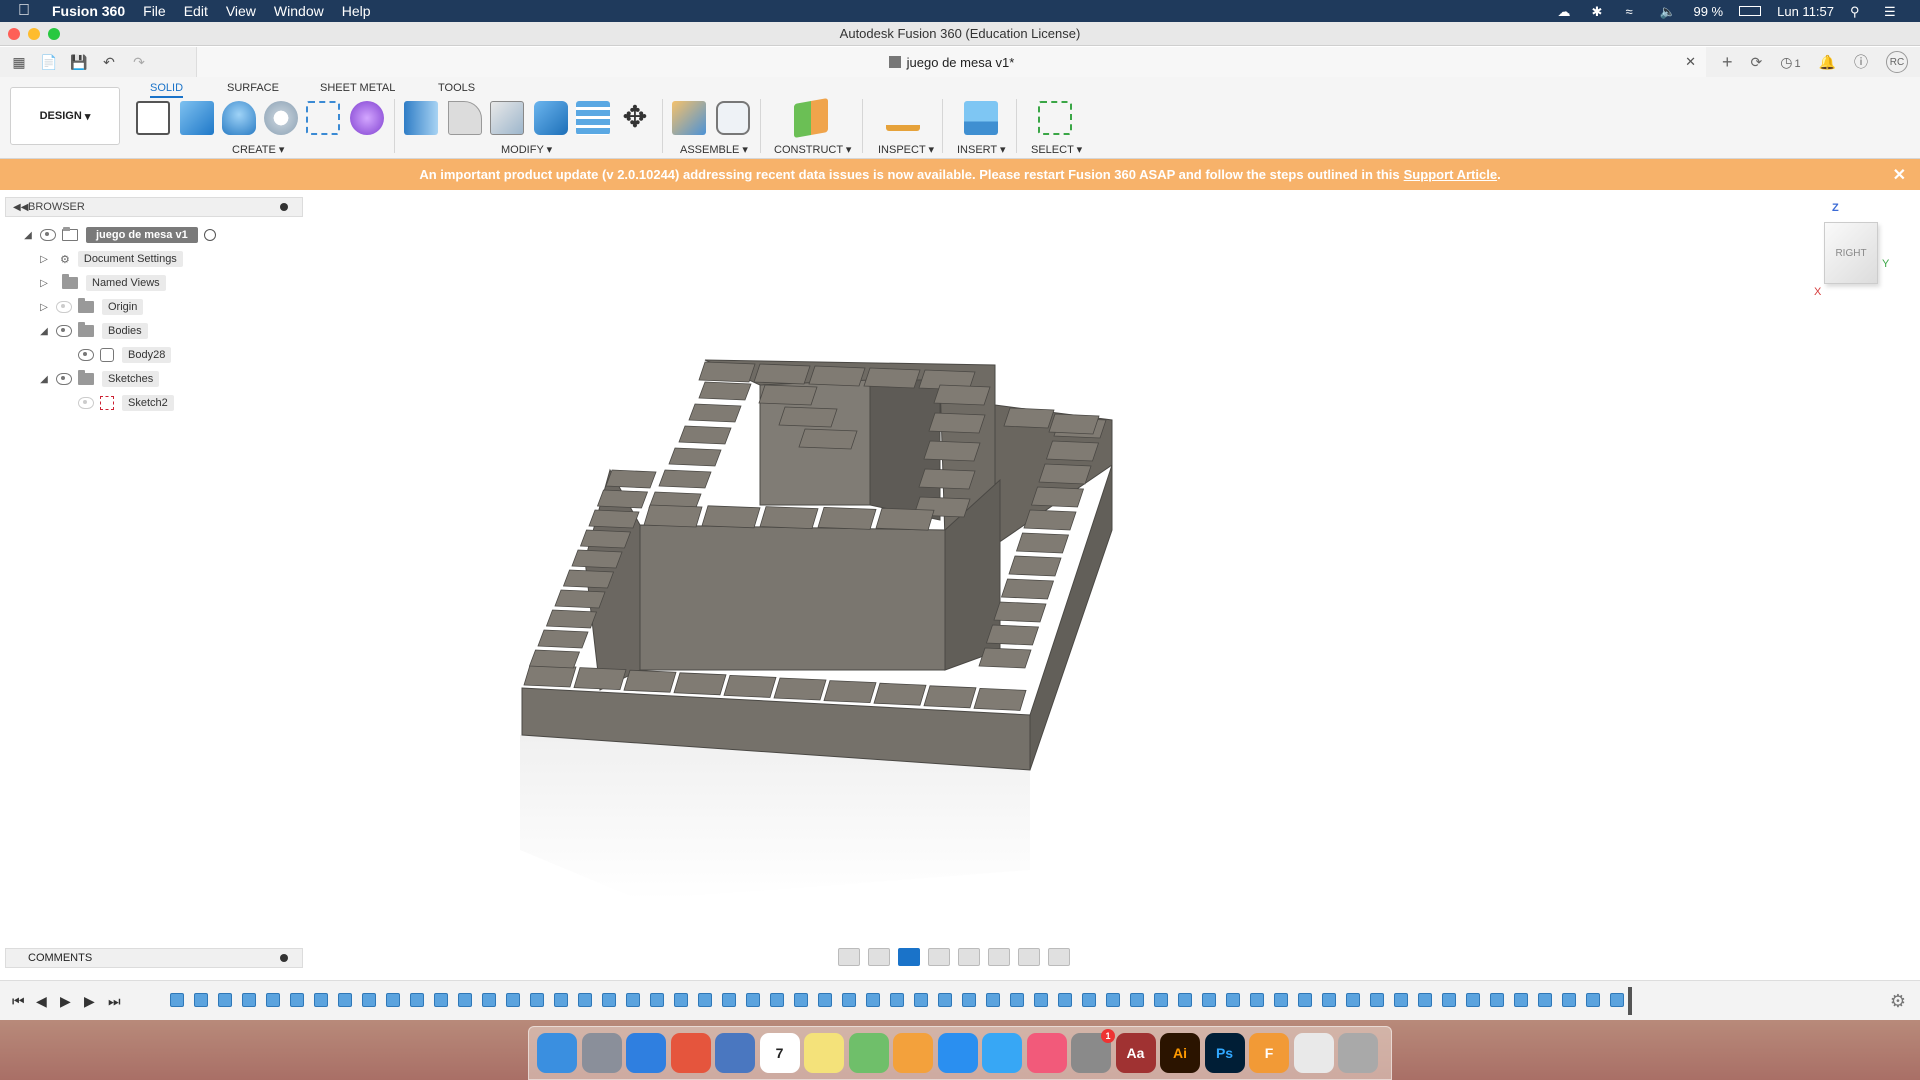  Describe the element at coordinates (779, 1053) in the screenshot. I see `dock-calendar-icon: 7` at that location.